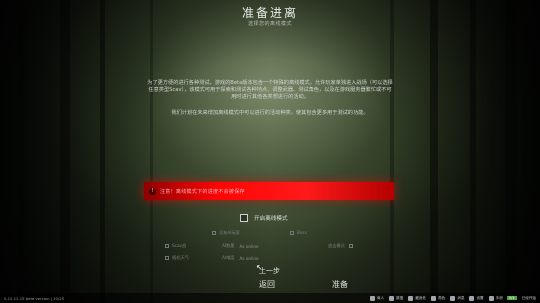 This screenshot has width=540, height=303. I want to click on random-weather-label: 随机天气, so click(180, 257).